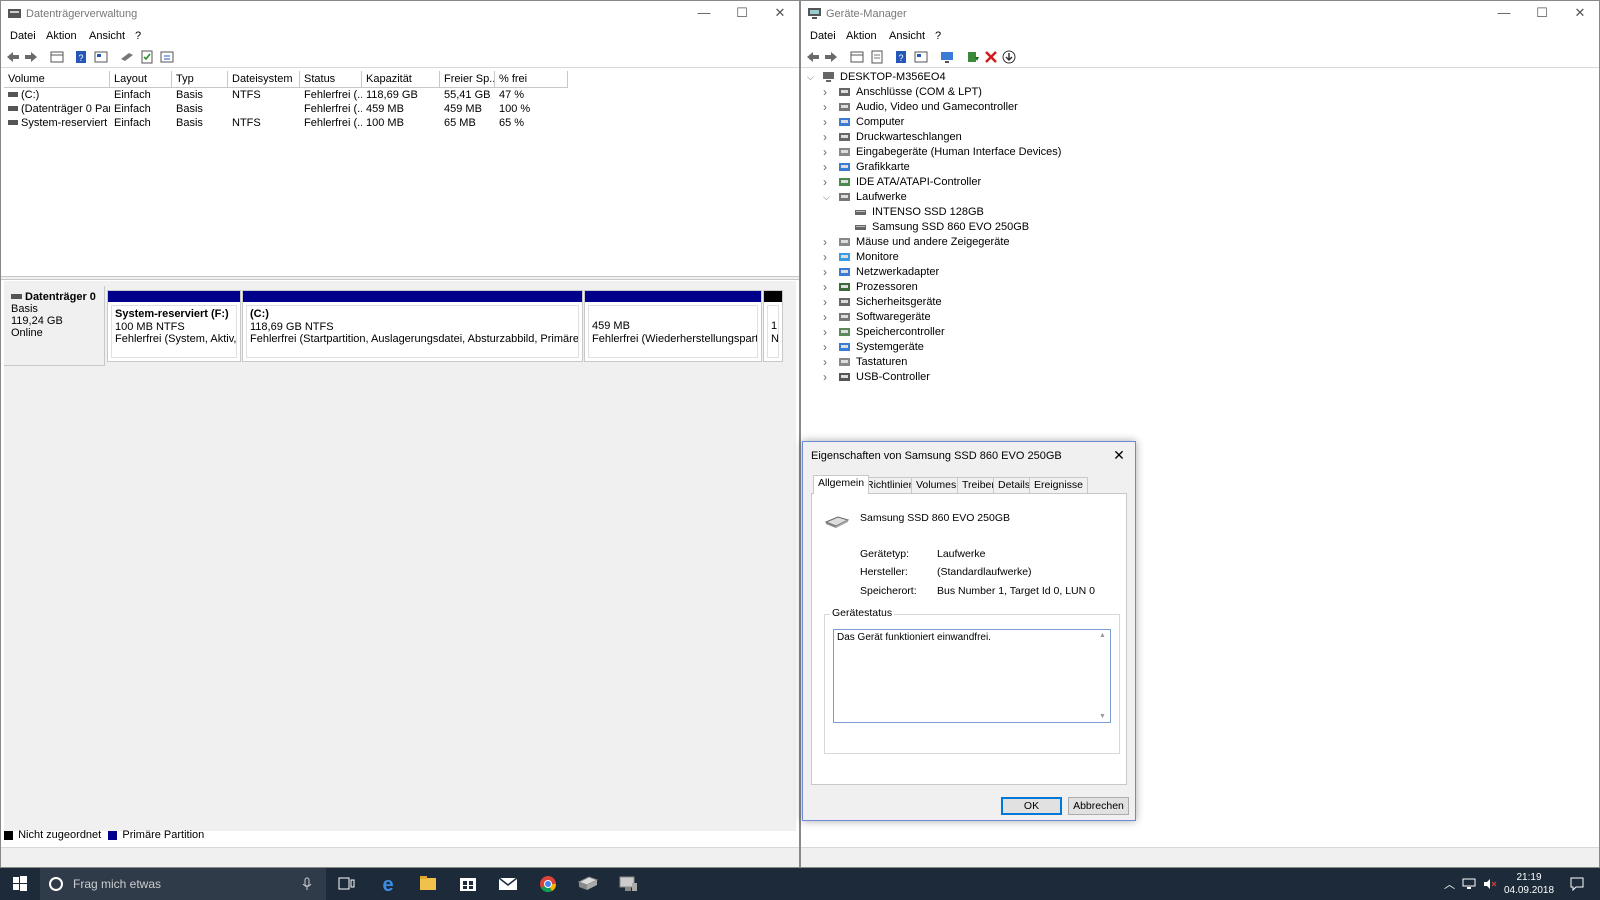 This screenshot has height=900, width=1600. I want to click on tab-ereignisse: Ereignisse, so click(1059, 485).